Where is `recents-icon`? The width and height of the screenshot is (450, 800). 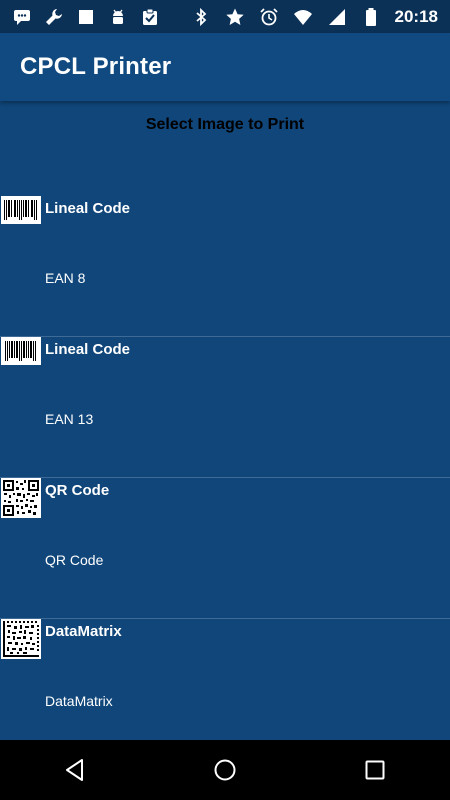 recents-icon is located at coordinates (375, 770).